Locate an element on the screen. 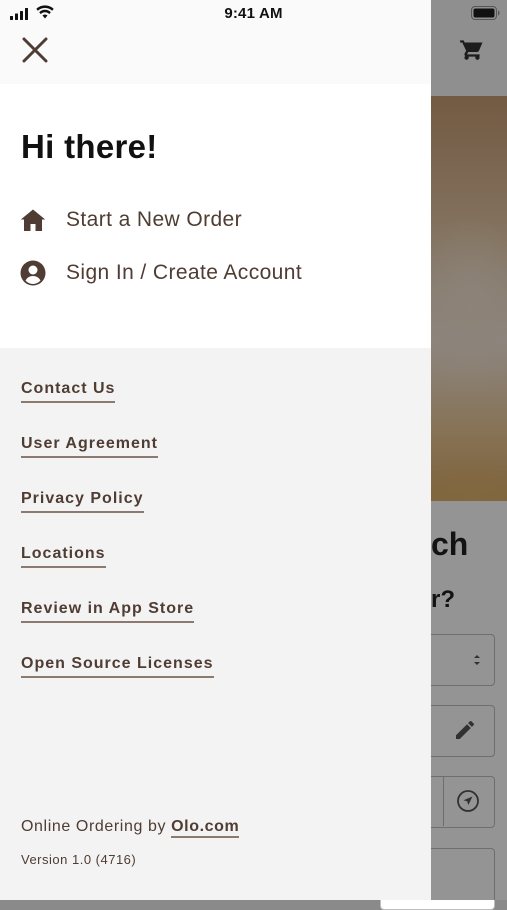  account-circle-icon is located at coordinates (33, 273).